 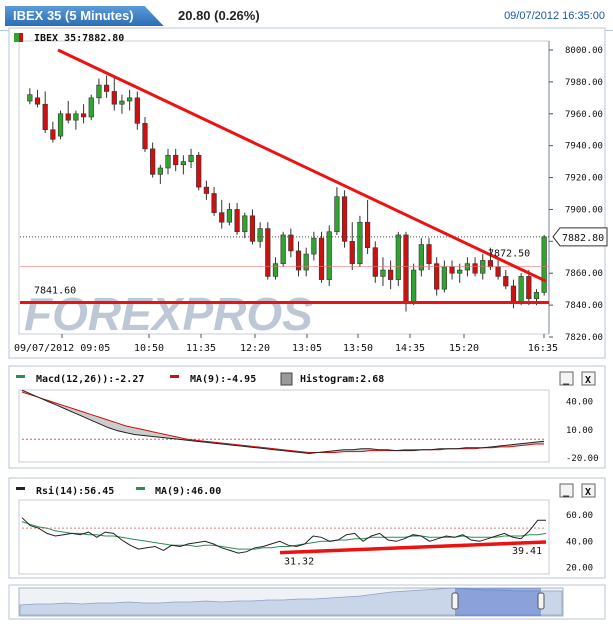 What do you see at coordinates (541, 601) in the screenshot?
I see `navigator-right-handle` at bounding box center [541, 601].